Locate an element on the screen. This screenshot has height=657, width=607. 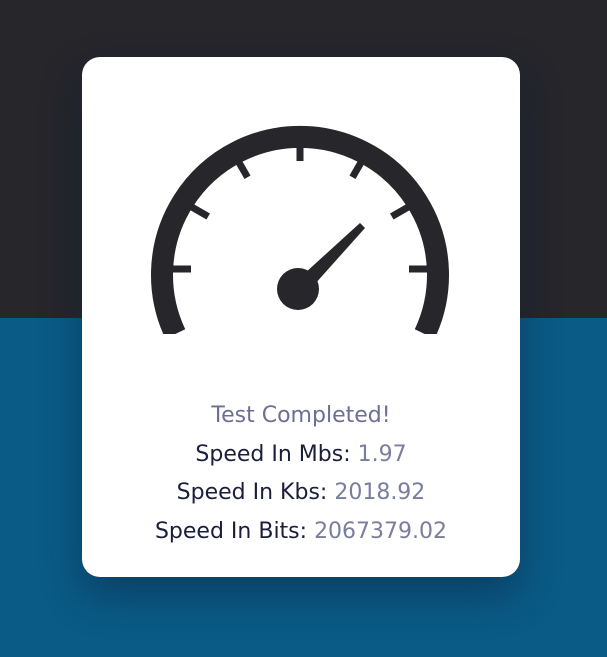
speed-mbs-row: Speed In Mbs: 1.97 is located at coordinates (301, 455).